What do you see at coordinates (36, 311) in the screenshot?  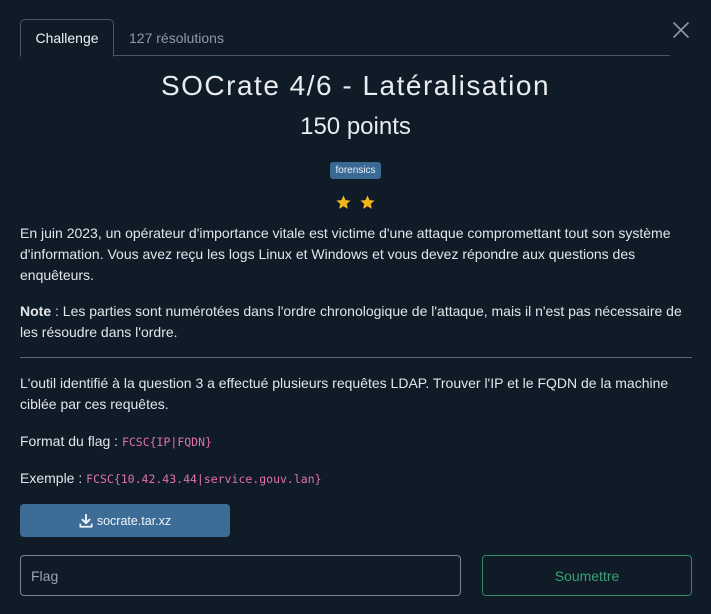 I see `note-label: Note` at bounding box center [36, 311].